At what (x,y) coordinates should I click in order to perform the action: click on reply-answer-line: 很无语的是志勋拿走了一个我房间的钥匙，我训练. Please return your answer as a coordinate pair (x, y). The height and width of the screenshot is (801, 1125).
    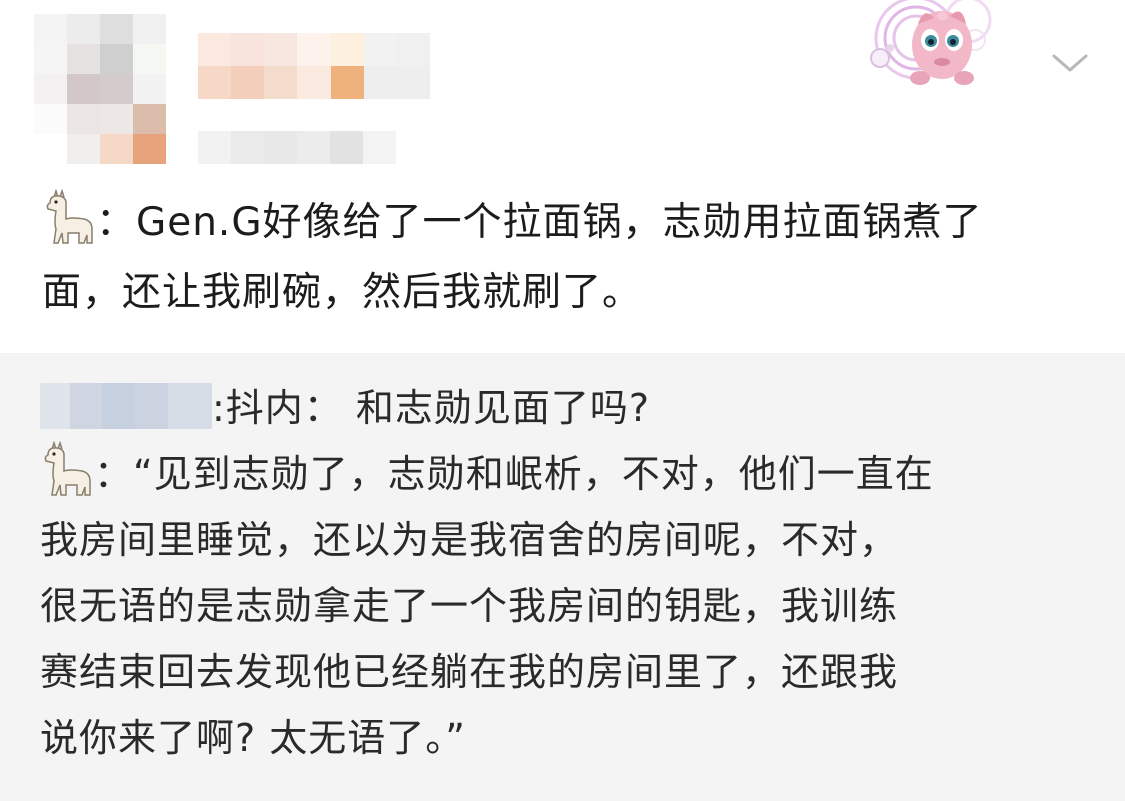
    Looking at the image, I should click on (469, 606).